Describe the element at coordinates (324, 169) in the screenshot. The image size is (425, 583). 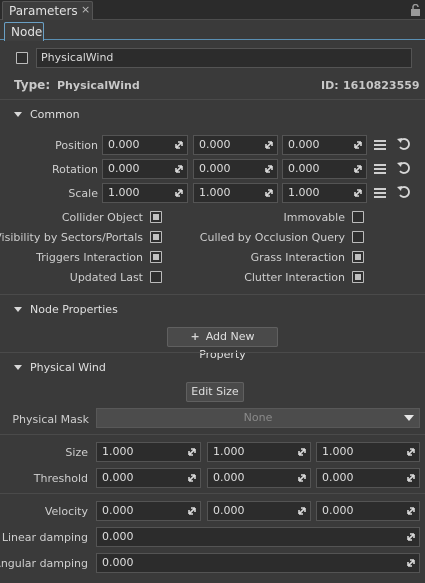
I see `rotation-z-field: 0.000` at that location.